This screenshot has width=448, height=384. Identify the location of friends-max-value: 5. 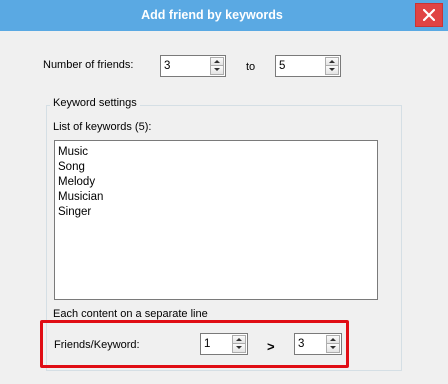
(282, 66).